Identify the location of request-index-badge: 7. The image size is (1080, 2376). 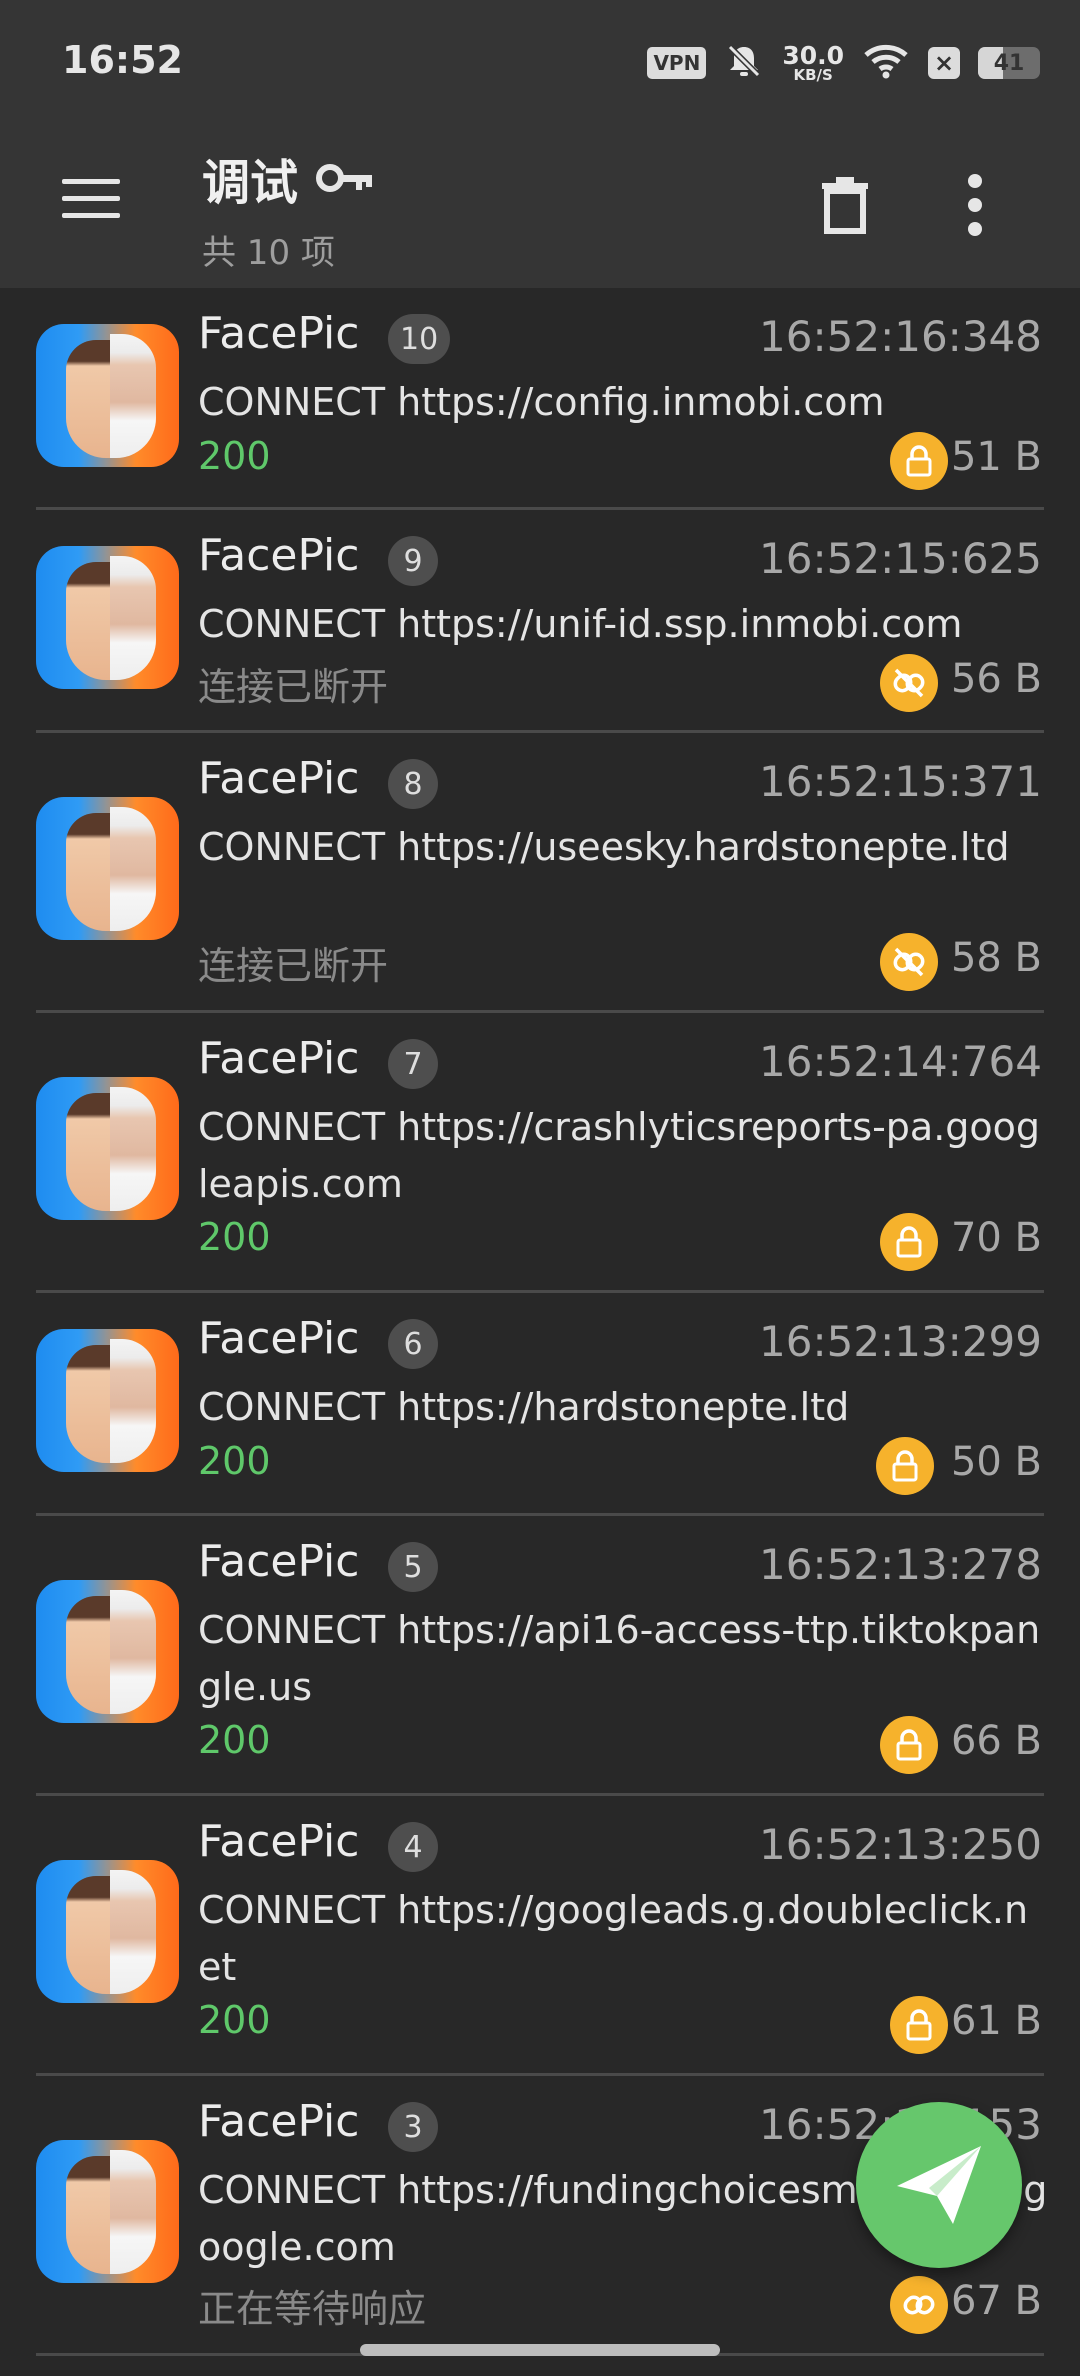
(413, 1064).